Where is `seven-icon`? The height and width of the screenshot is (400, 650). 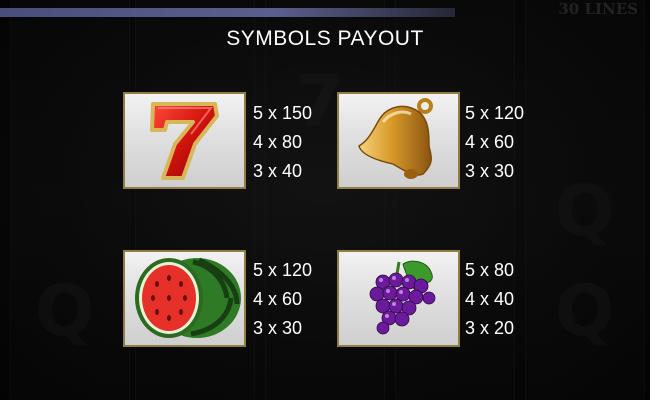 seven-icon is located at coordinates (184, 141).